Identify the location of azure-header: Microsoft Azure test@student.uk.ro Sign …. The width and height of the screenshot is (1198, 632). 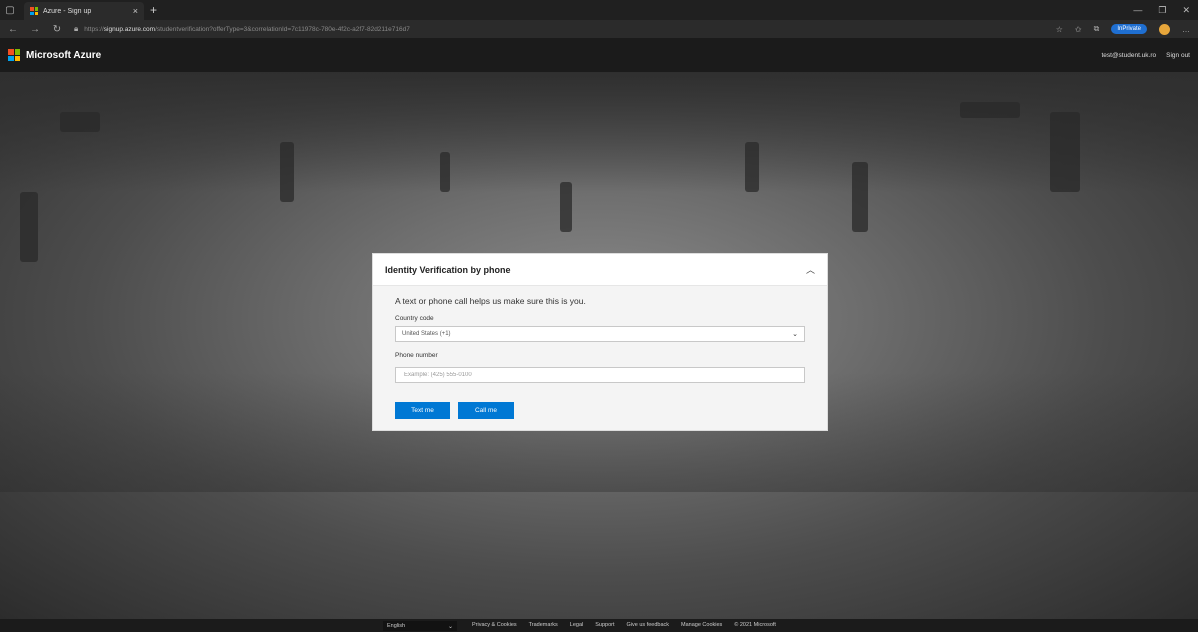
(599, 55).